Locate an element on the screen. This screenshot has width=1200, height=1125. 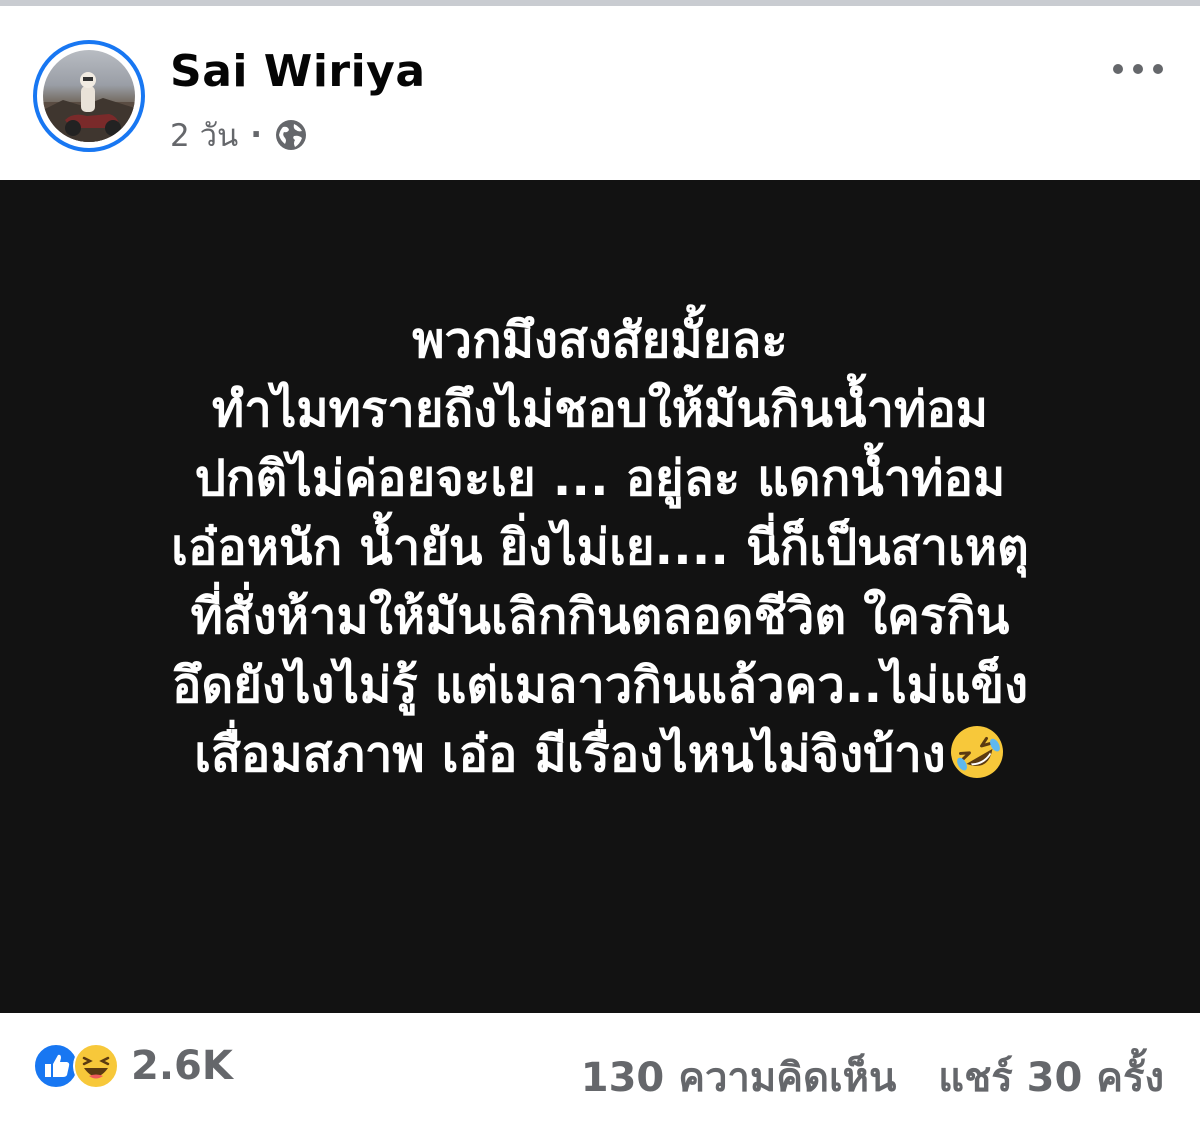
post-footer: 2.6K 130 ความคิดเห็น แชร์ 30 ครั้ง is located at coordinates (600, 1069).